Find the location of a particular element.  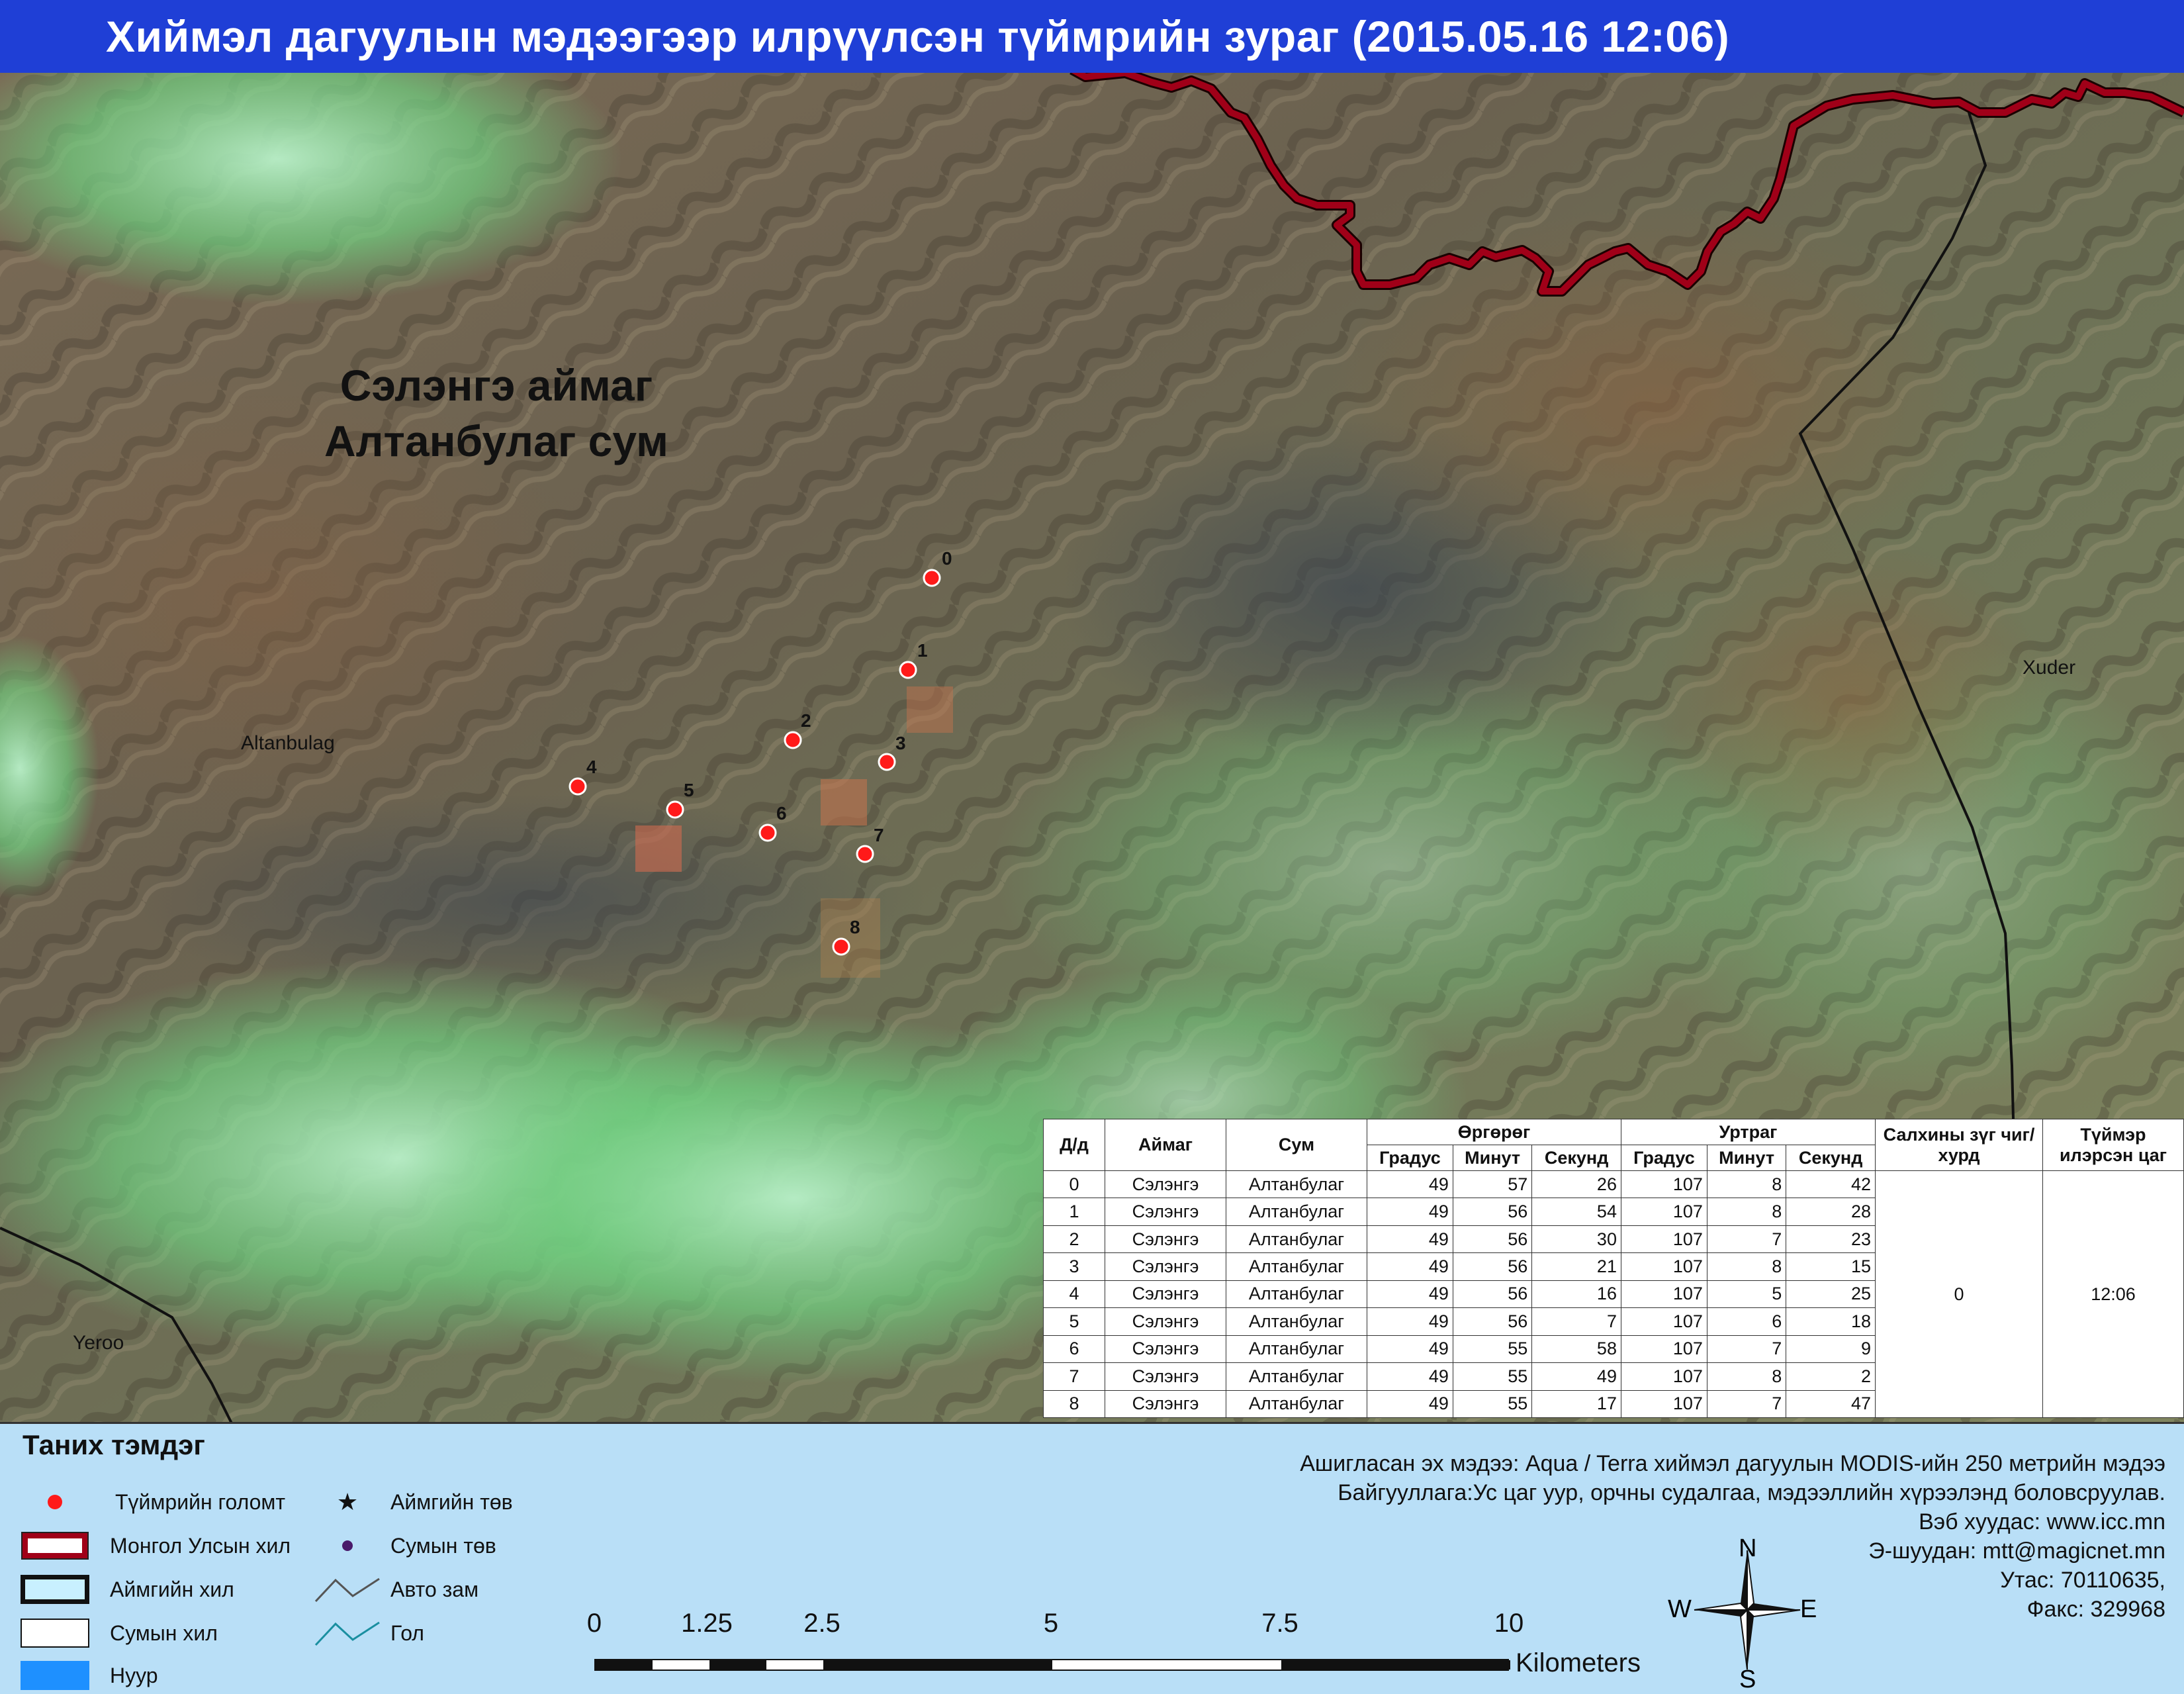

svg-text: 1 is located at coordinates (923, 650).